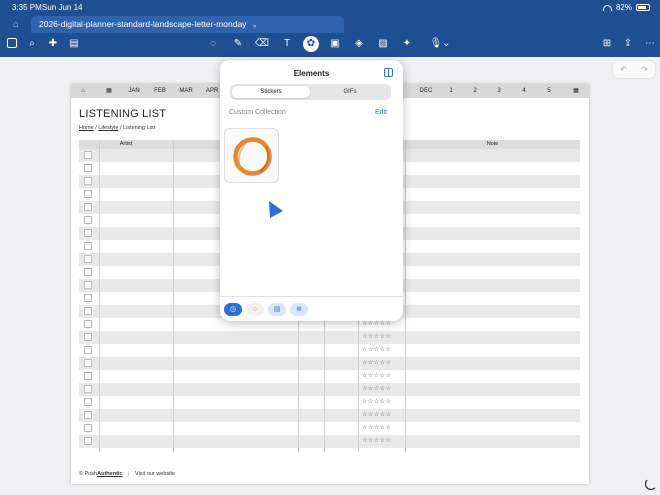 This screenshot has width=660, height=495. Describe the element at coordinates (299, 309) in the screenshot. I see `add-icon: ⊕` at that location.